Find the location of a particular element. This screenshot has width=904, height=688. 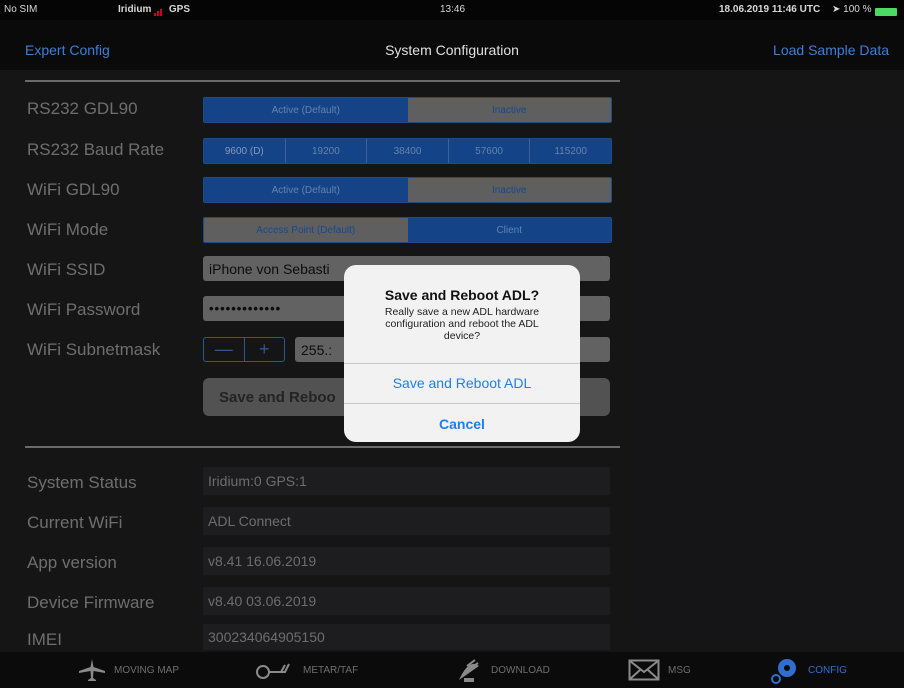

load-sample-data-button: Load Sample Data is located at coordinates (831, 50).